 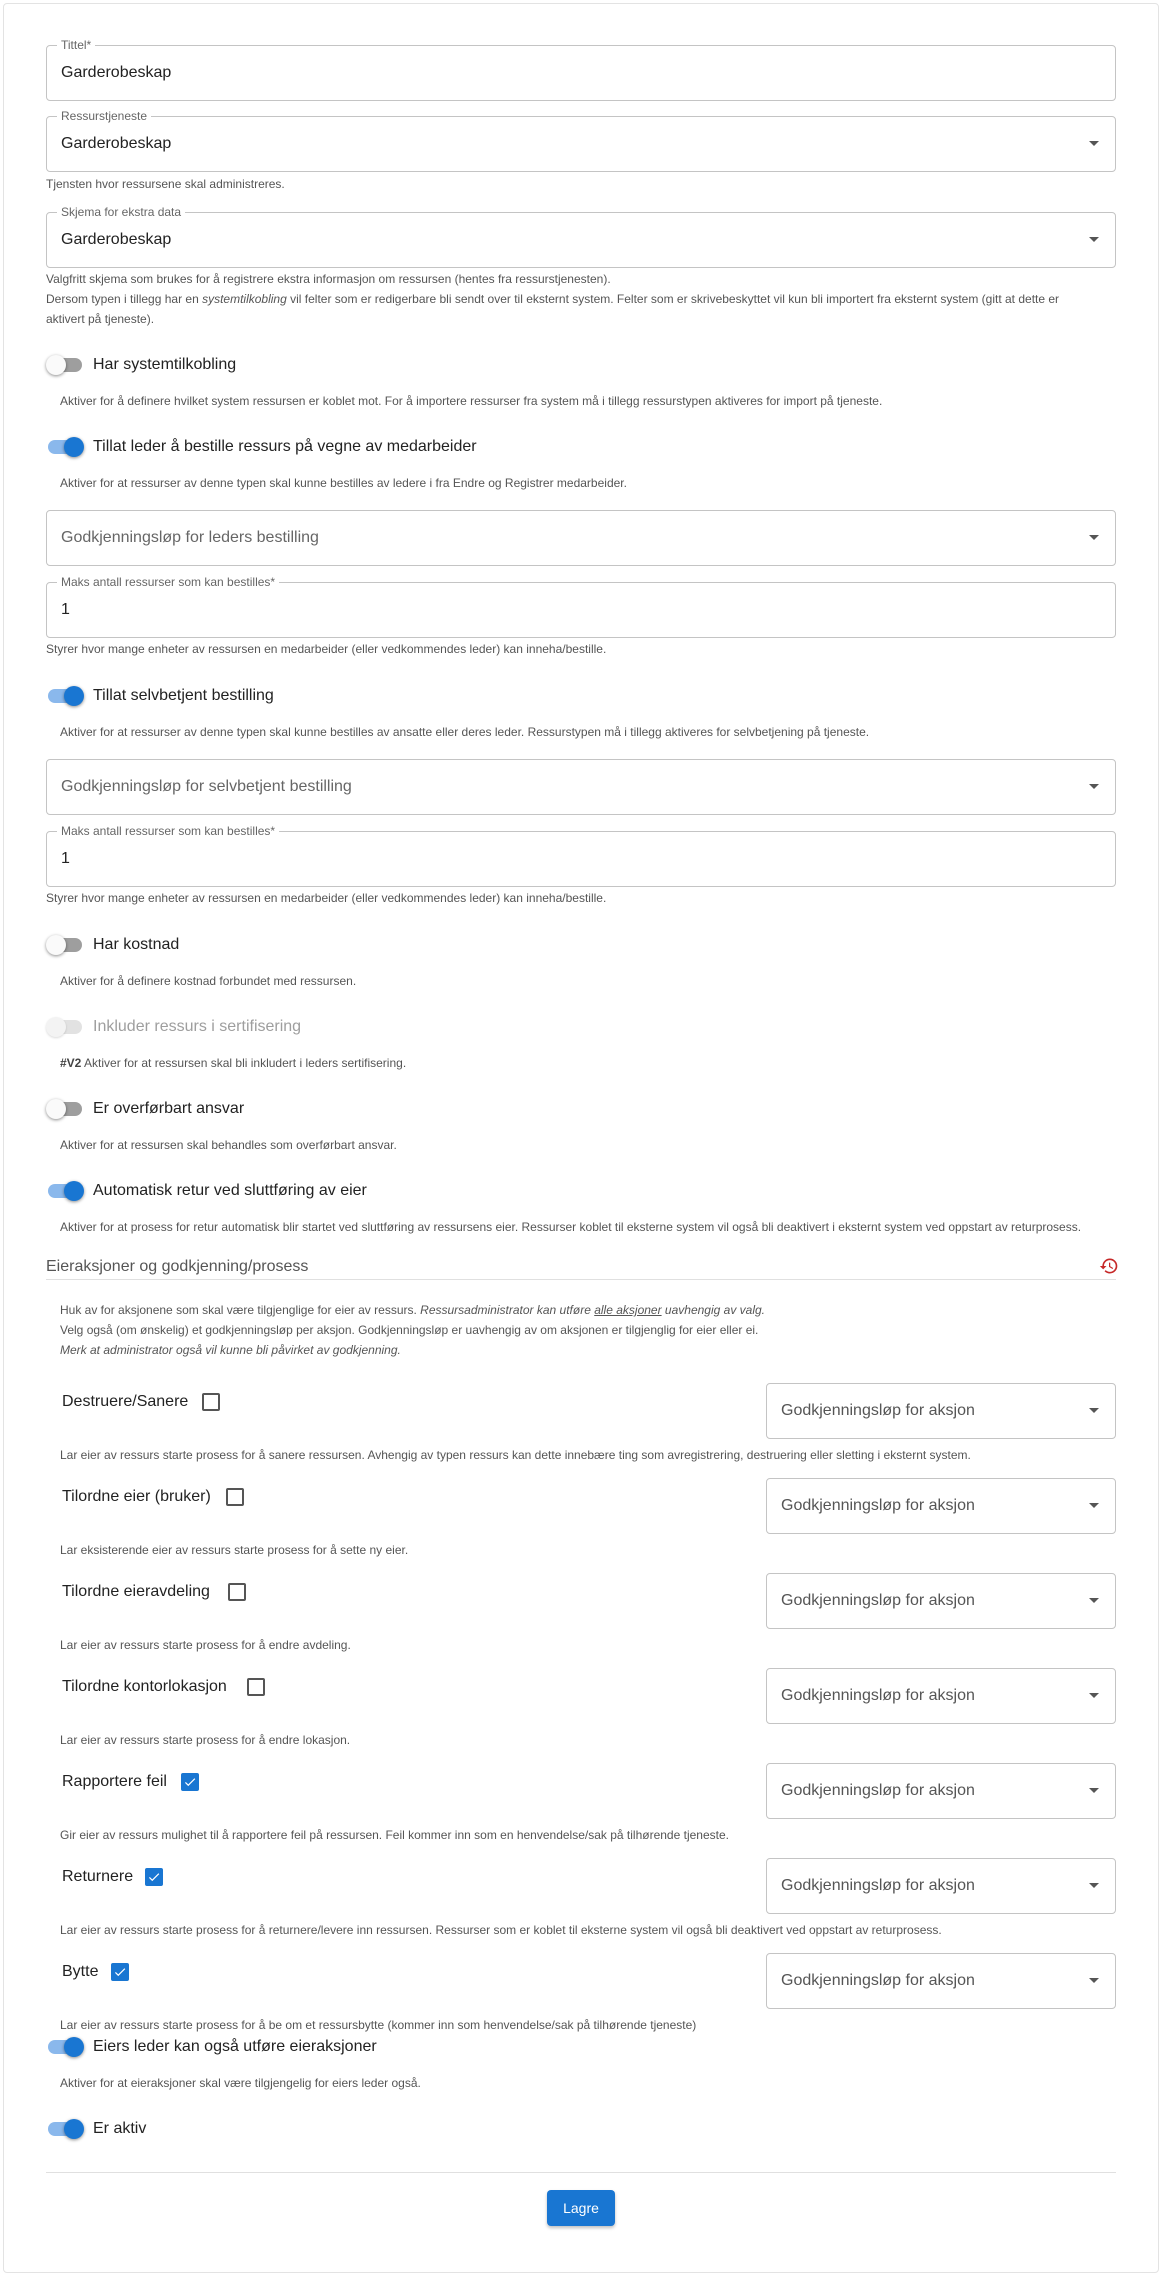 What do you see at coordinates (136, 1591) in the screenshot?
I see `owner-action-label: Tilordne eieravdeling` at bounding box center [136, 1591].